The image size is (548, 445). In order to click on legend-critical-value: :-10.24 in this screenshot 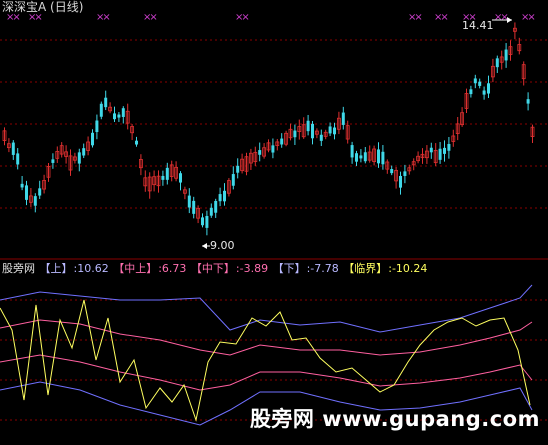, I will do `click(408, 268)`.